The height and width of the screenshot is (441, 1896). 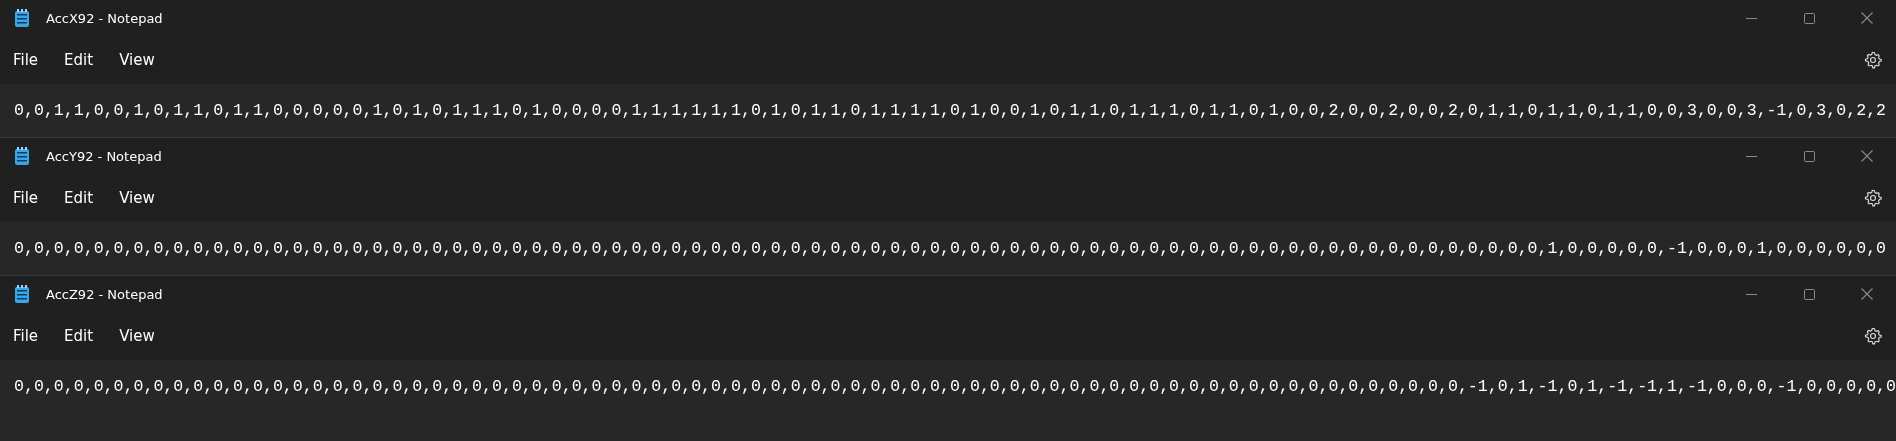 What do you see at coordinates (950, 249) in the screenshot?
I see `document-text: 0,0,0,0,0,0,0,0,0,0,0,0,0,0,0,0,0,0,0,0,0,0,0,0,0,0,0,0,0,0,0,0,0,0,0,0,0,0,0,0,0,0,0,0,0,0,0,0,0,0,0,0,0,0,0,0,0,0,0,0,0,0,0,0,0,0,0,0,0,0,0,0,0,0,0,0,0,1,0,0,0,0,0,-1,0,0,0,1,0,0,0,0,0,0` at bounding box center [950, 249].